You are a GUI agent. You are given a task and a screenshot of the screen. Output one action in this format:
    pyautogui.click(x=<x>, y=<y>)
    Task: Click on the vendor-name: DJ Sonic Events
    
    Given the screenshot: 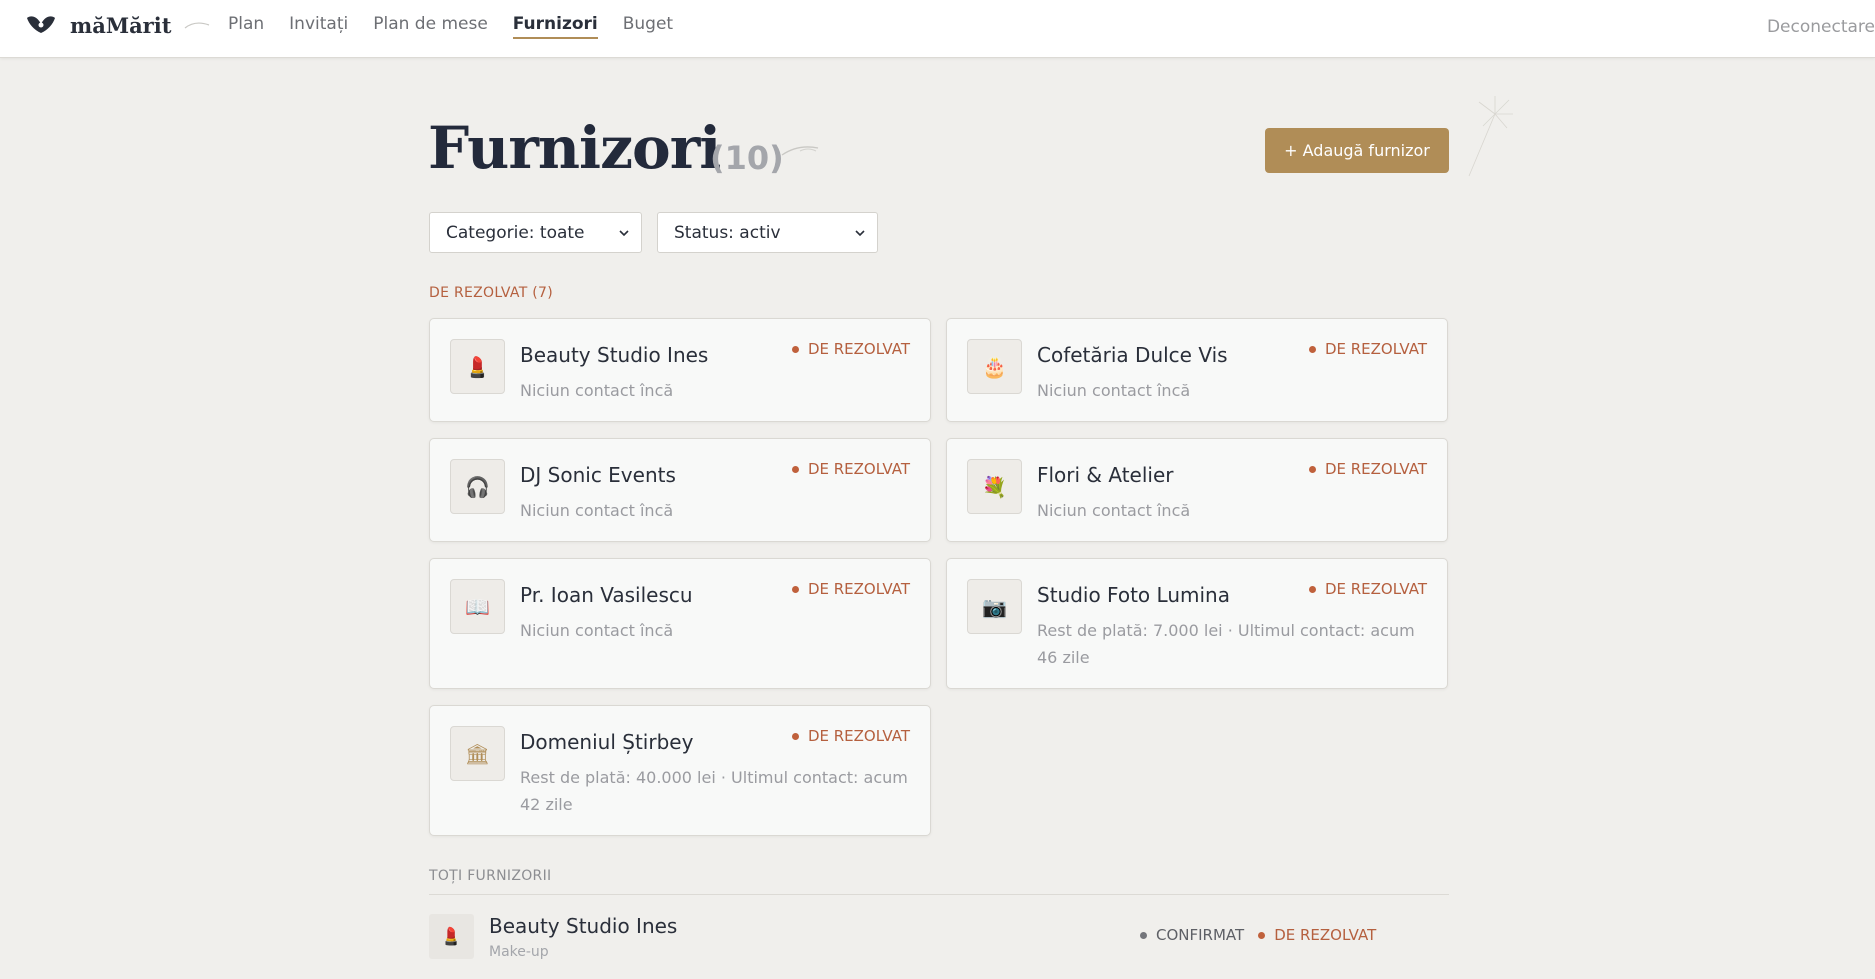 What is the action you would take?
    pyautogui.click(x=598, y=475)
    